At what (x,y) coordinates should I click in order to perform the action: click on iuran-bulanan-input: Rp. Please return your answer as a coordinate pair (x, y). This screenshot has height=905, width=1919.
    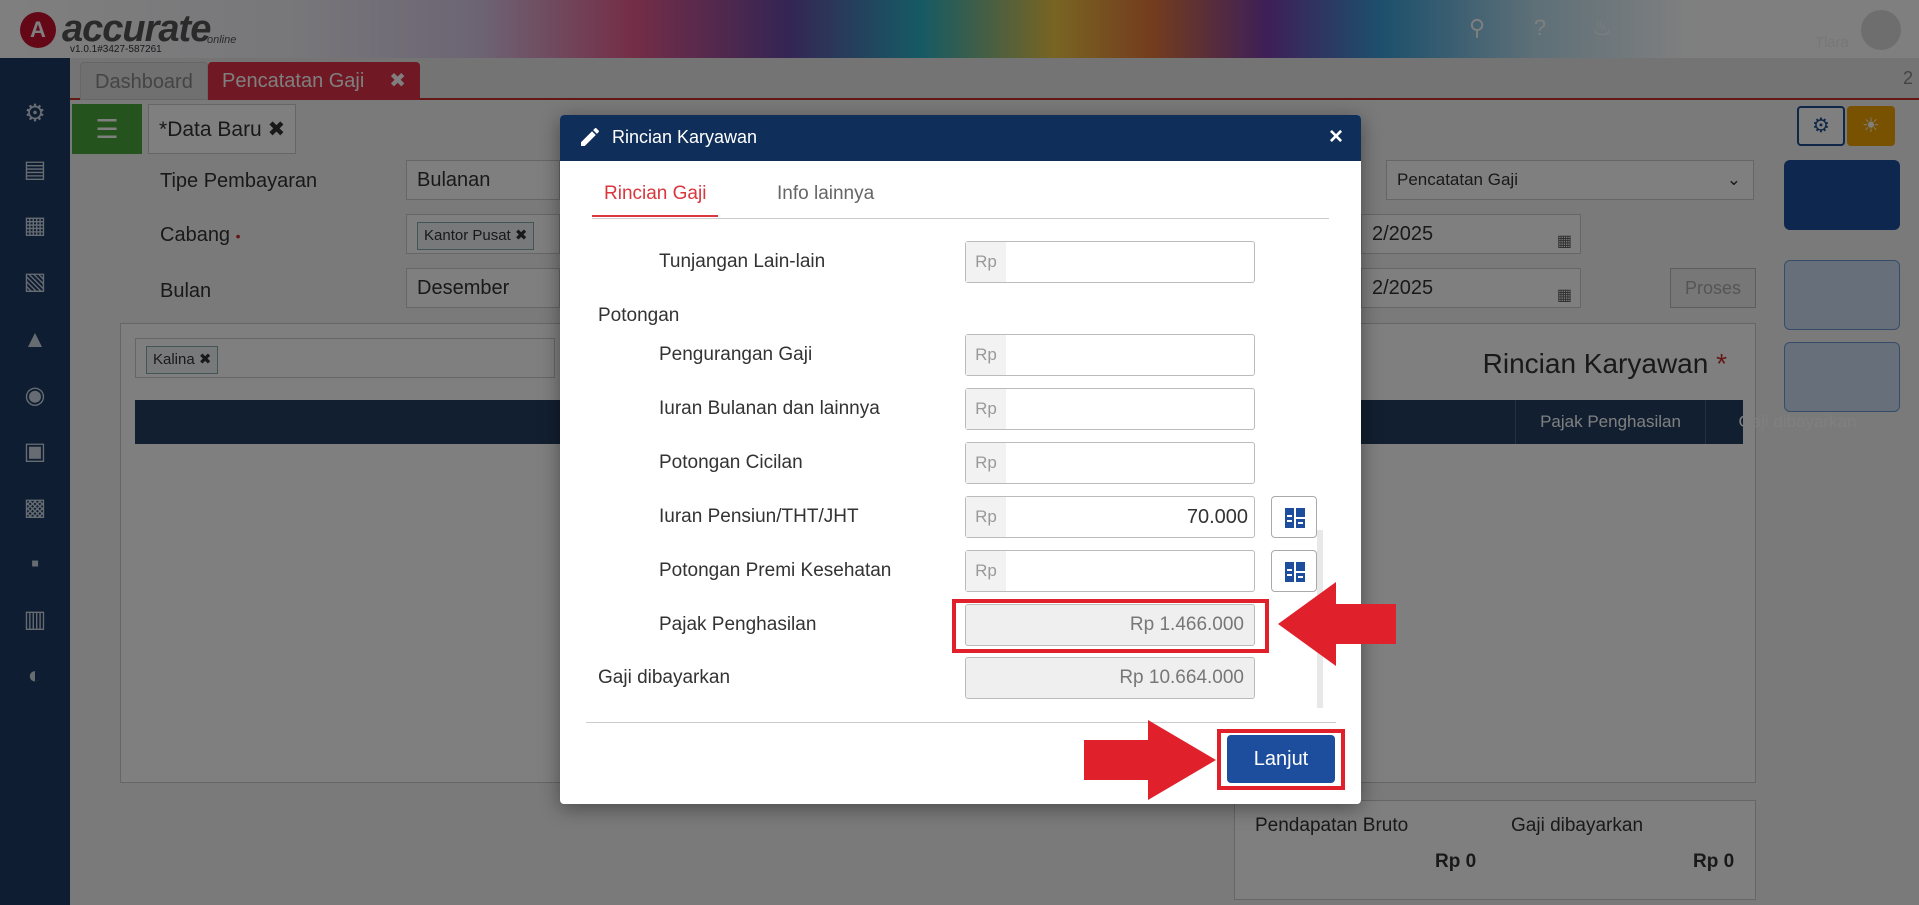
    Looking at the image, I should click on (1110, 409).